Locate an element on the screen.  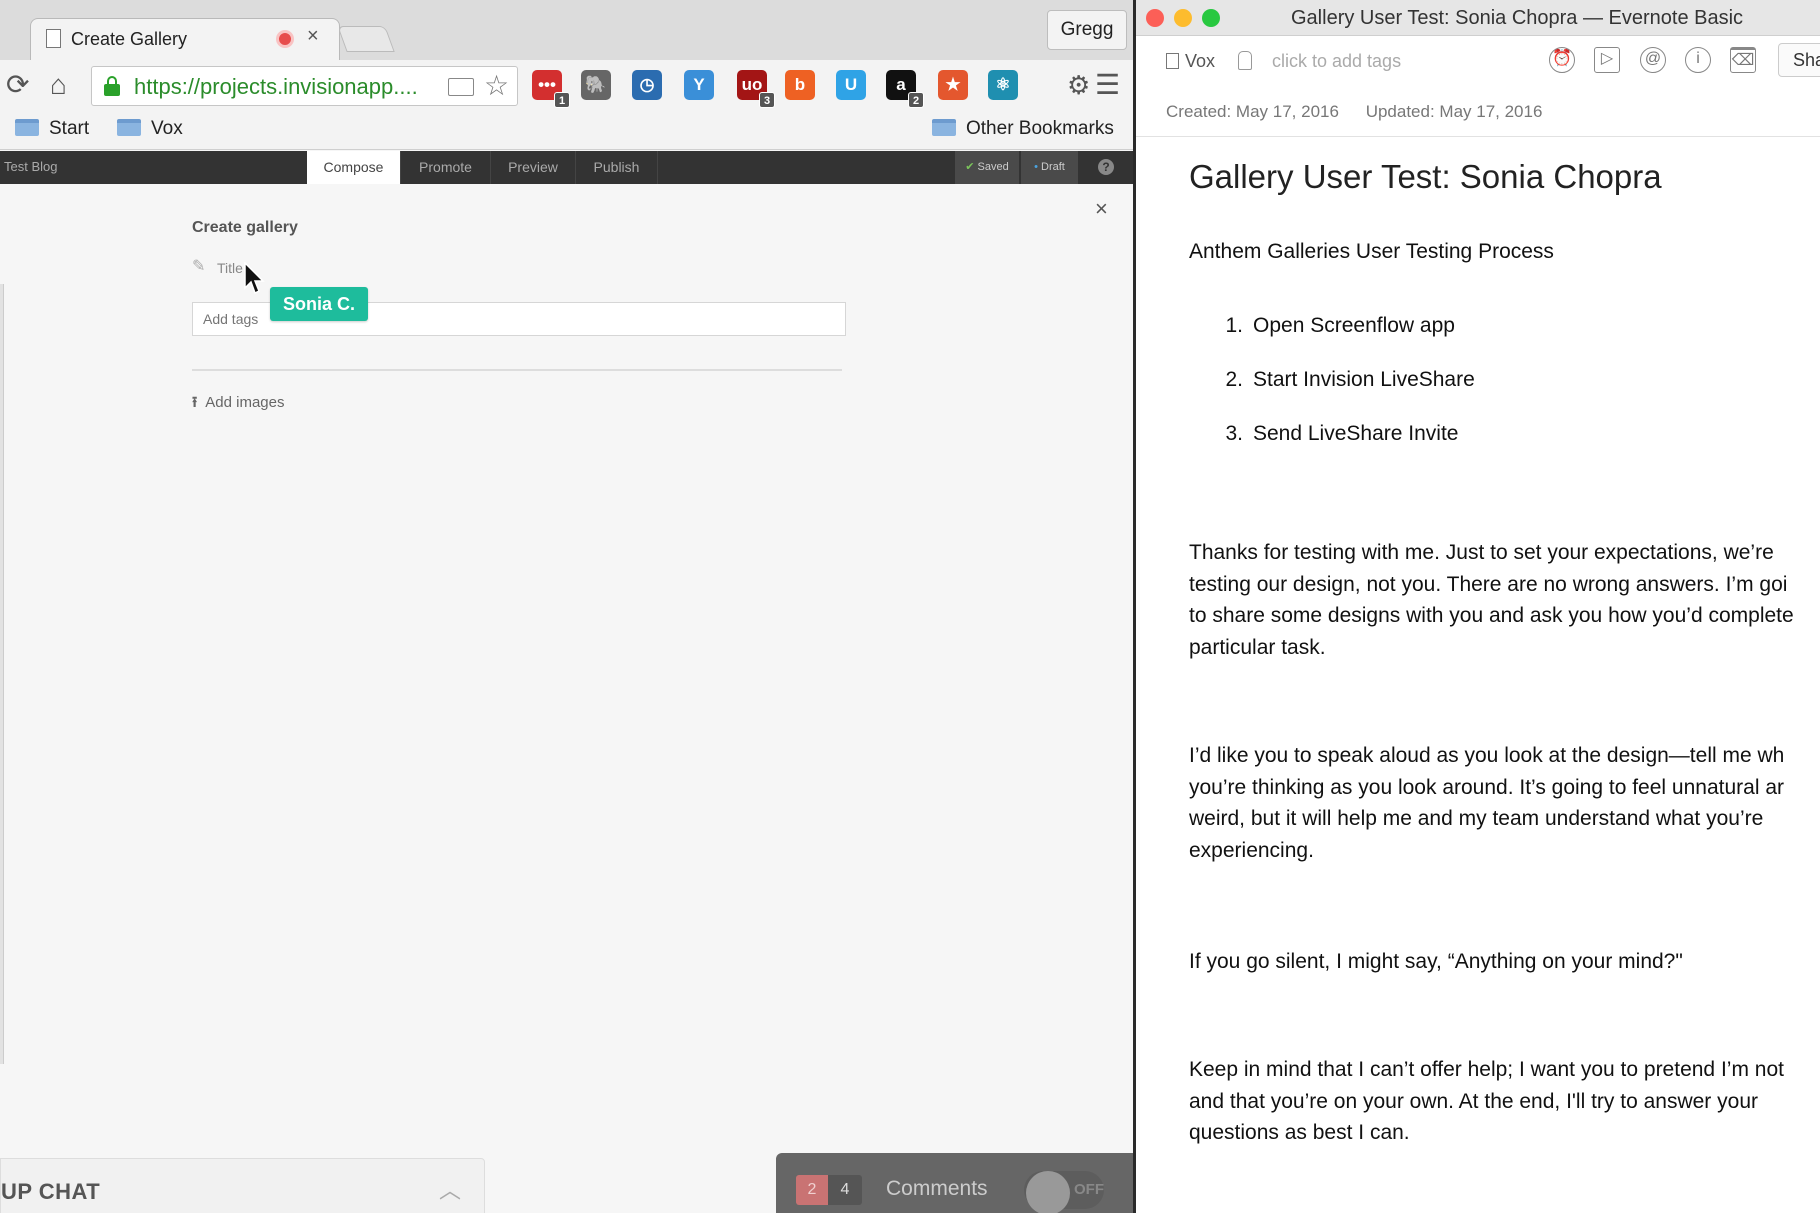
blog-name: Test Blog is located at coordinates (30, 166).